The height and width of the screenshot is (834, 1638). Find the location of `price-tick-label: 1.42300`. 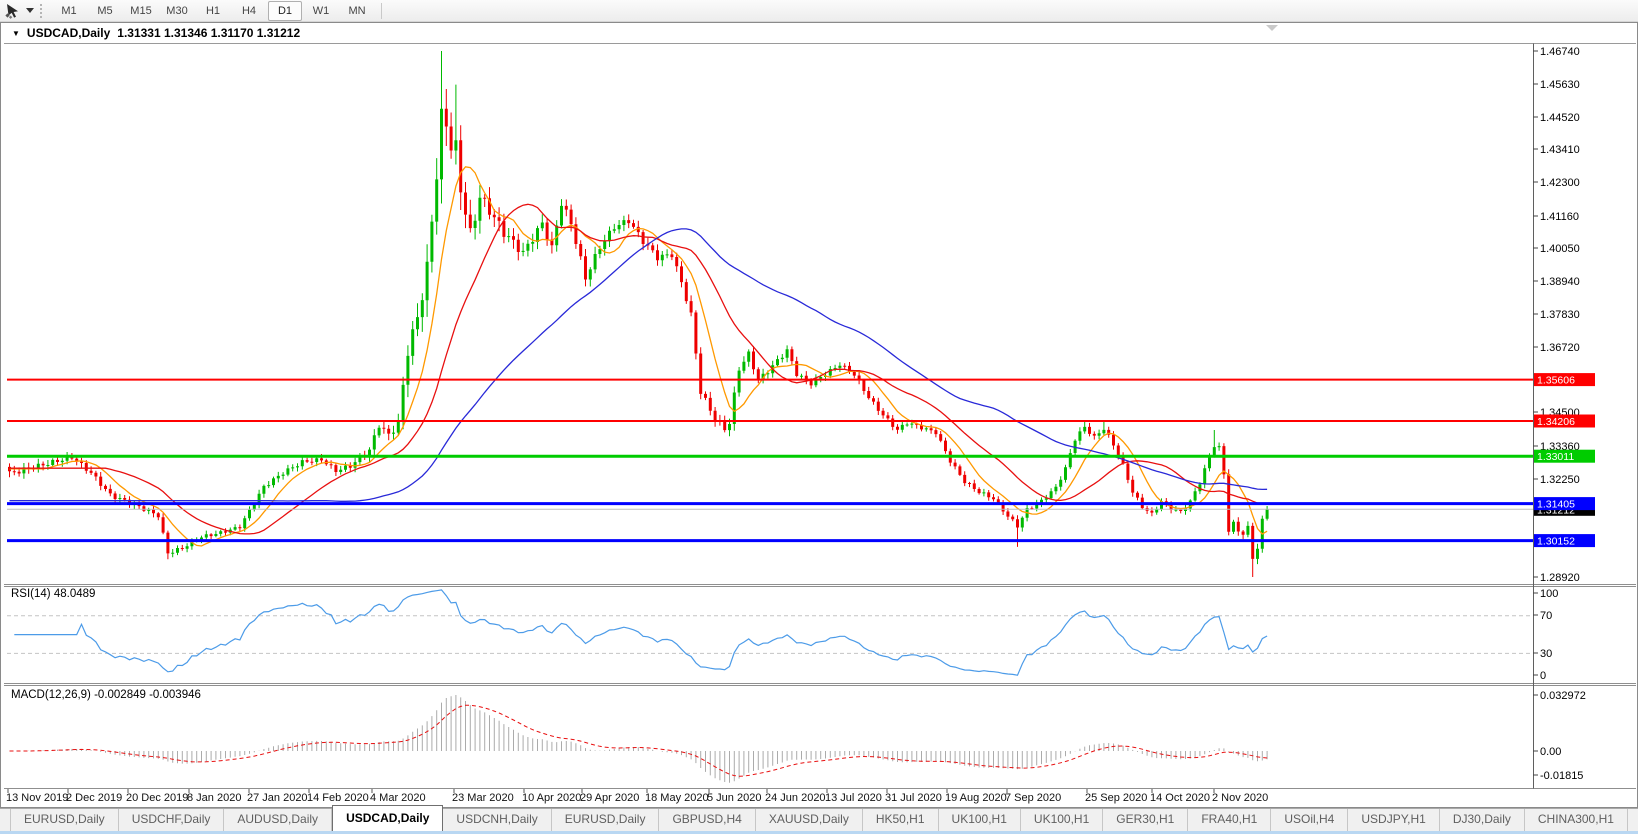

price-tick-label: 1.42300 is located at coordinates (1560, 183).